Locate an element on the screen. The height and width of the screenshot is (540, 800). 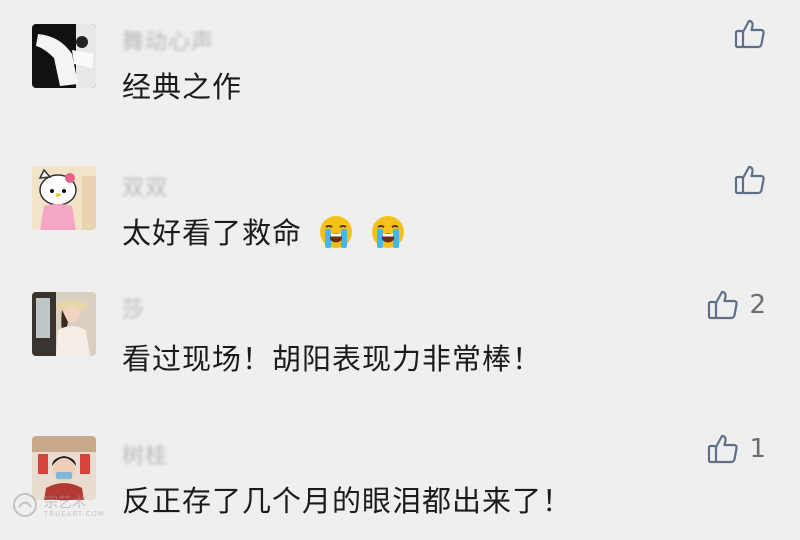
watermark: 宗艺术 TRUEART.COM is located at coordinates (58, 507).